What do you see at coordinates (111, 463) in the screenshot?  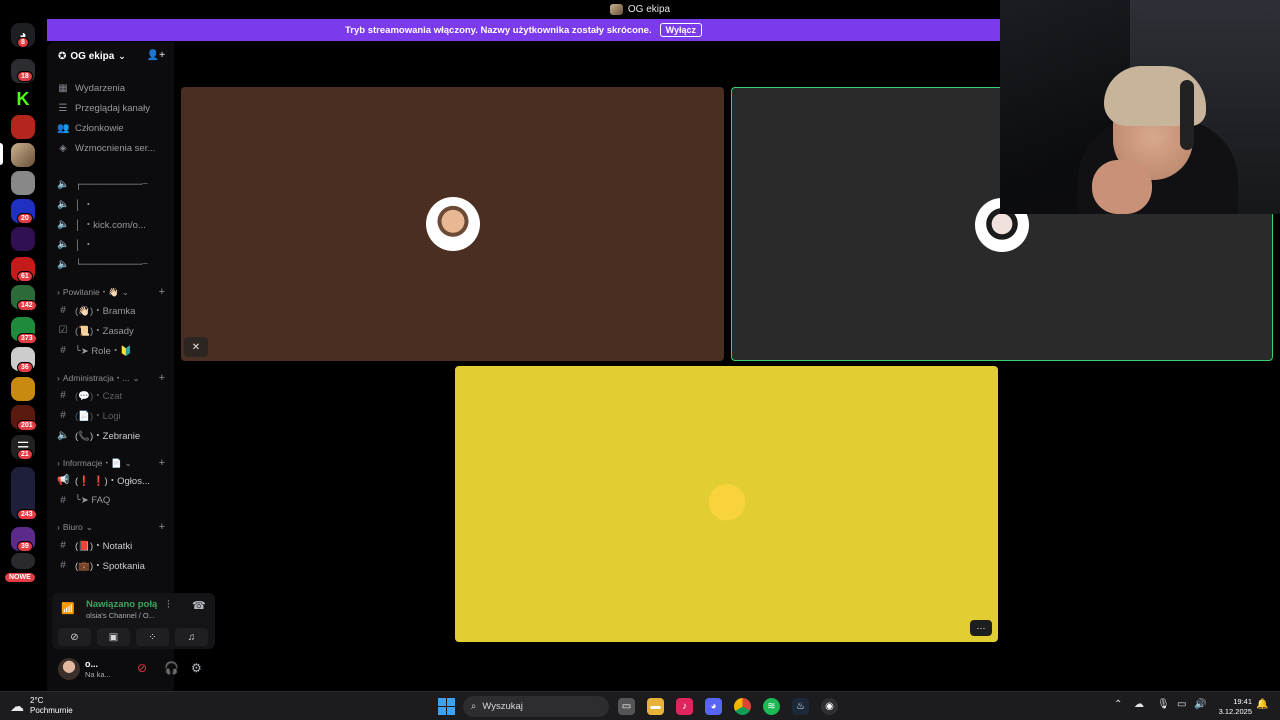 I see `category-informacje: › Informacje・📄 ⌄ +` at bounding box center [111, 463].